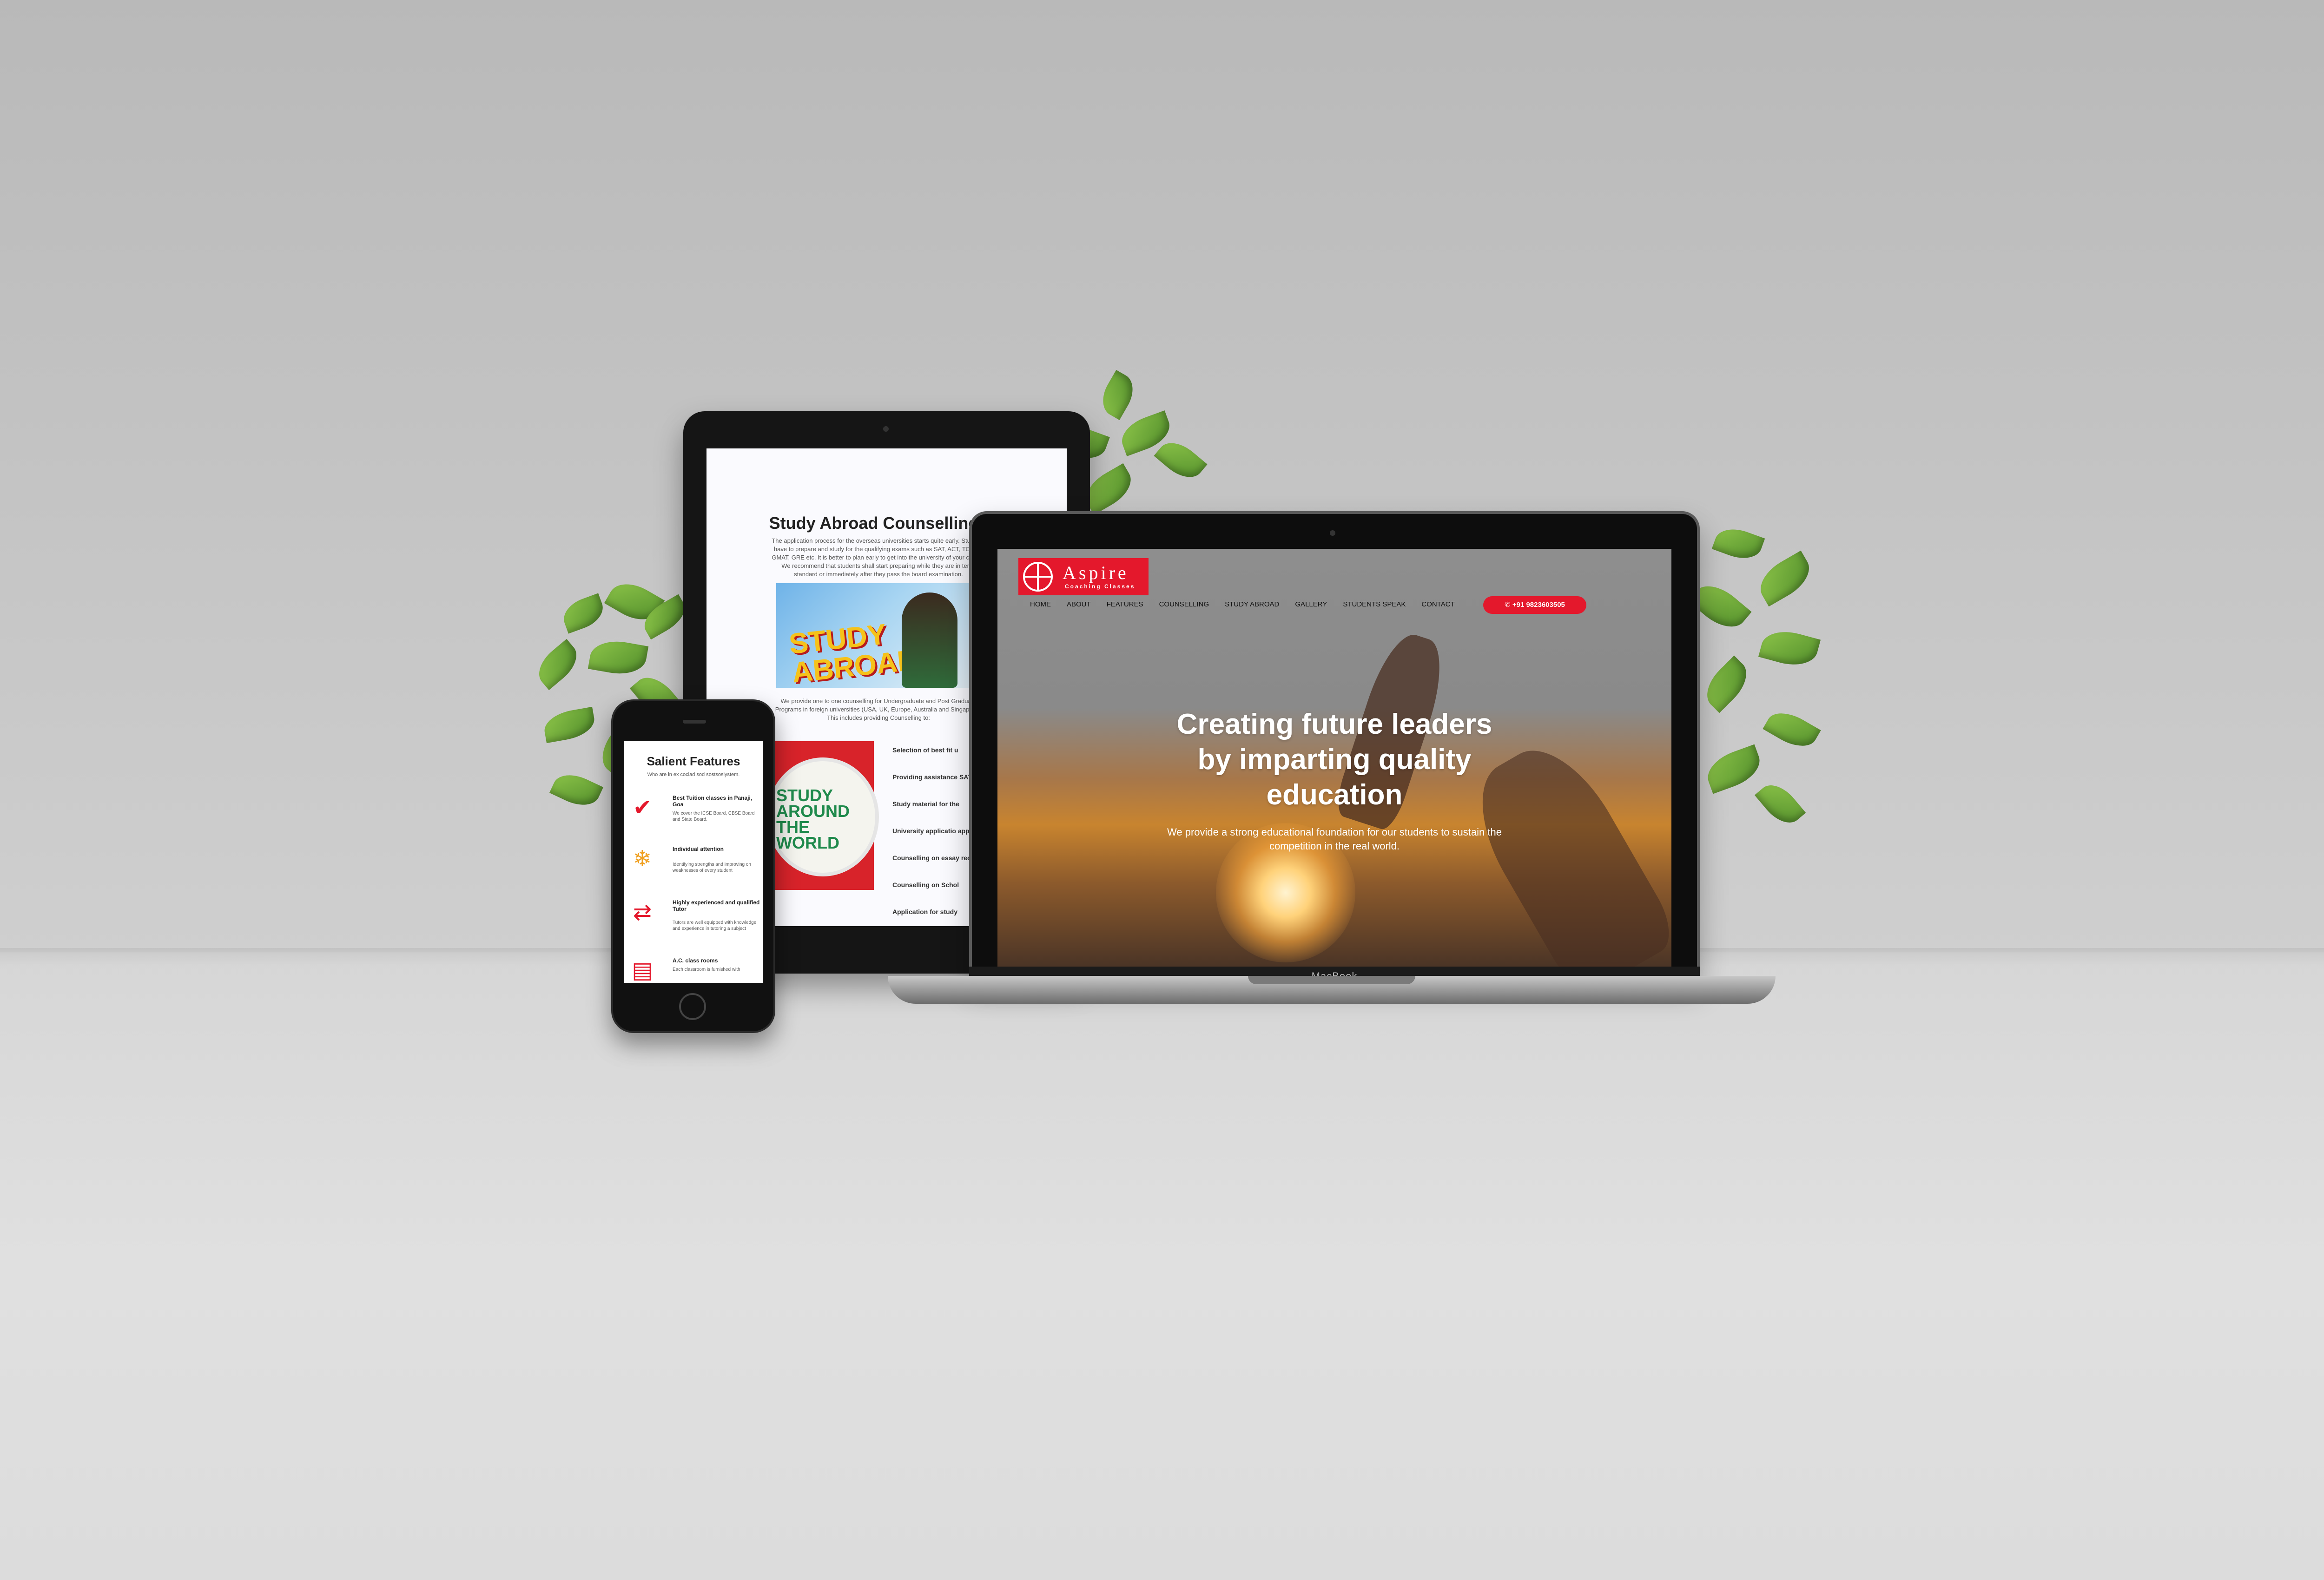 The image size is (2324, 1580). I want to click on feature-heading: Individual attention, so click(698, 849).